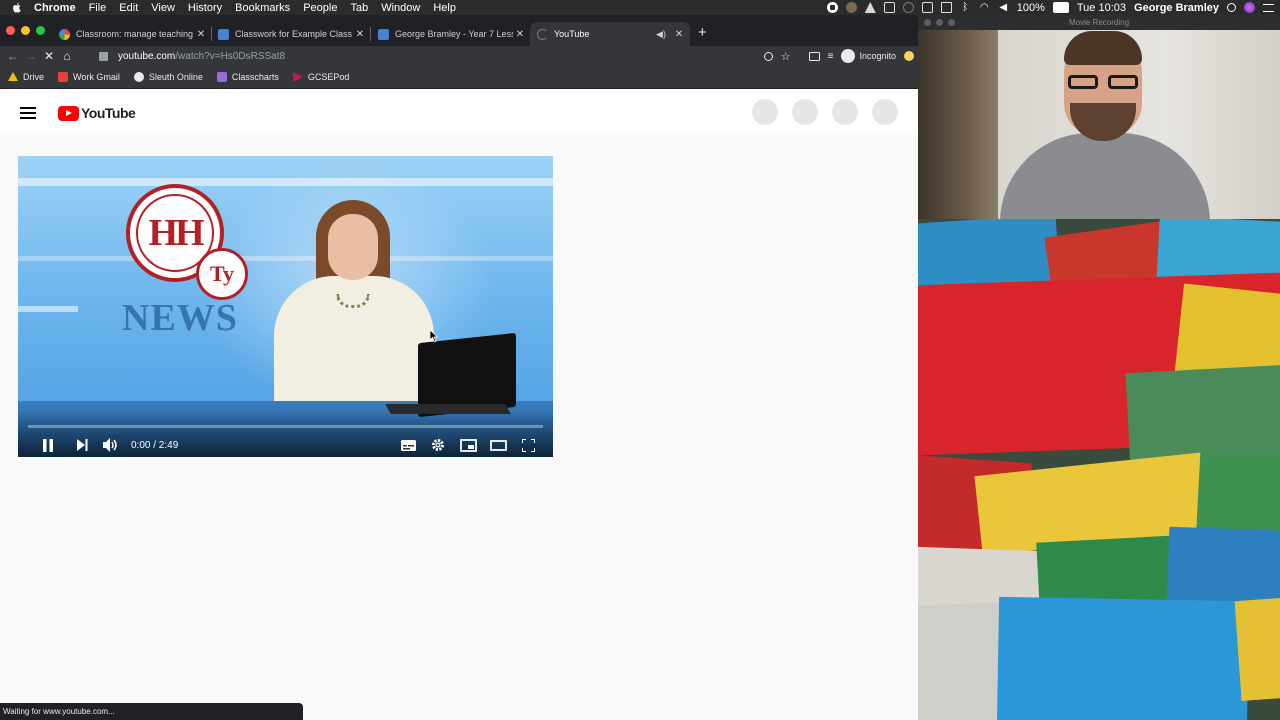 The width and height of the screenshot is (1280, 720). What do you see at coordinates (67, 56) in the screenshot?
I see `home-button: ⌂` at bounding box center [67, 56].